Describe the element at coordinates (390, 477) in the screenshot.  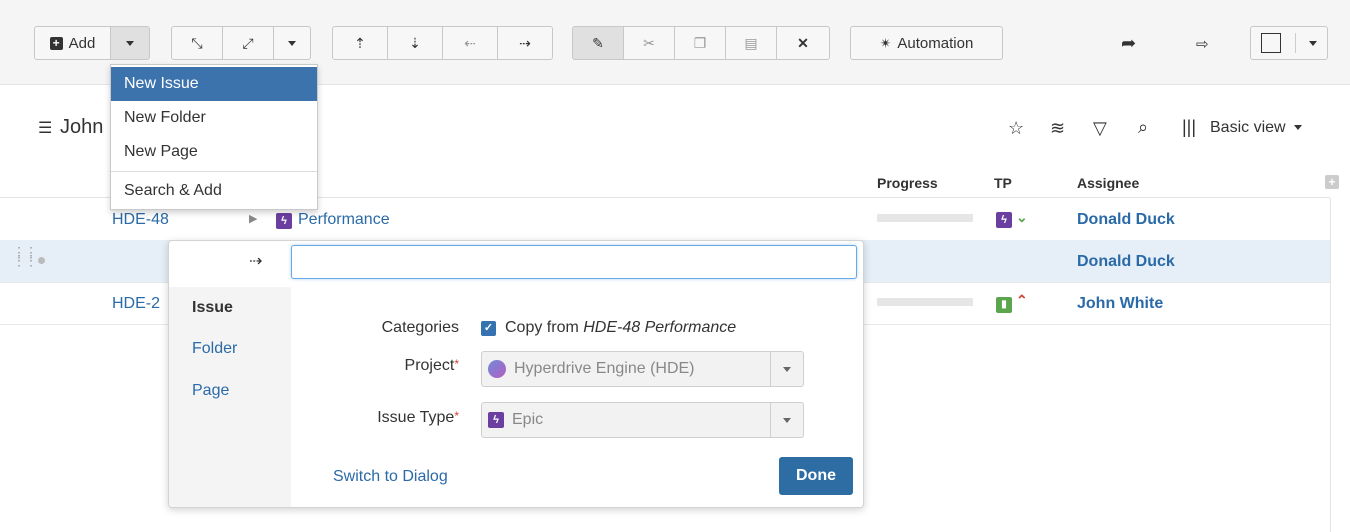
I see `switch-to-dialog-link: Switch to Dialog` at that location.